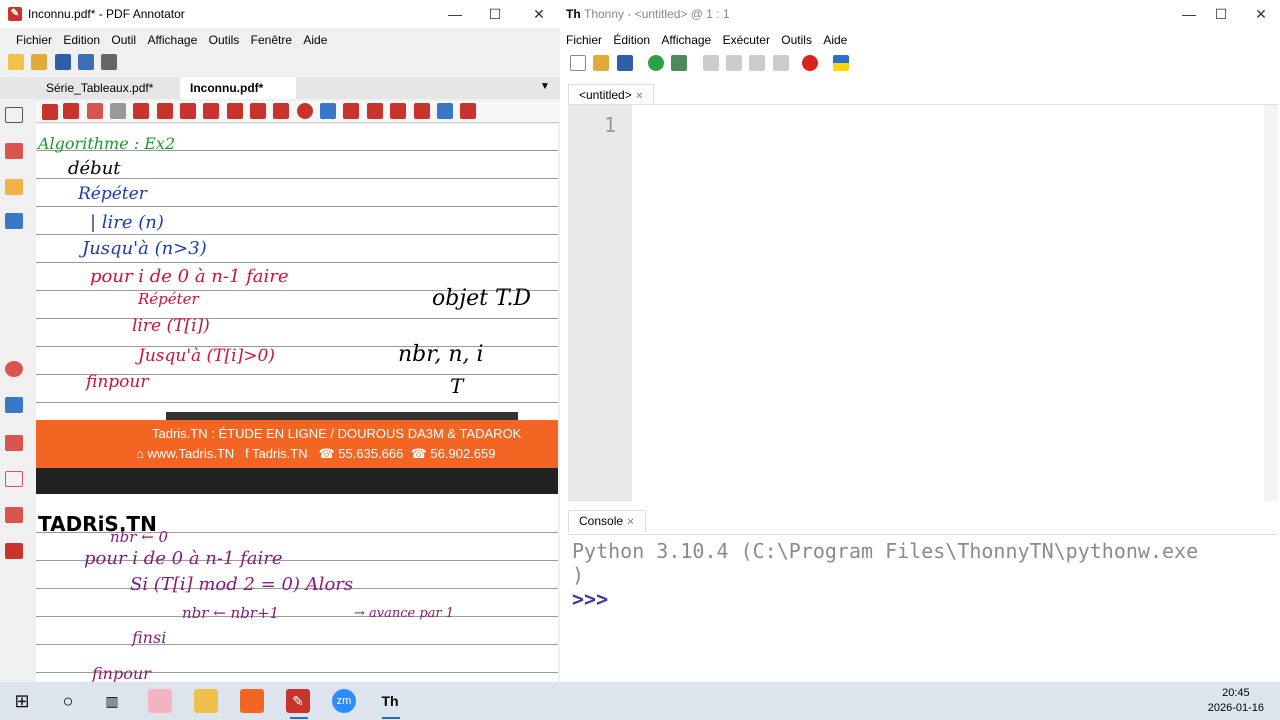  Describe the element at coordinates (539, 14) in the screenshot. I see `close-button: ✕` at that location.